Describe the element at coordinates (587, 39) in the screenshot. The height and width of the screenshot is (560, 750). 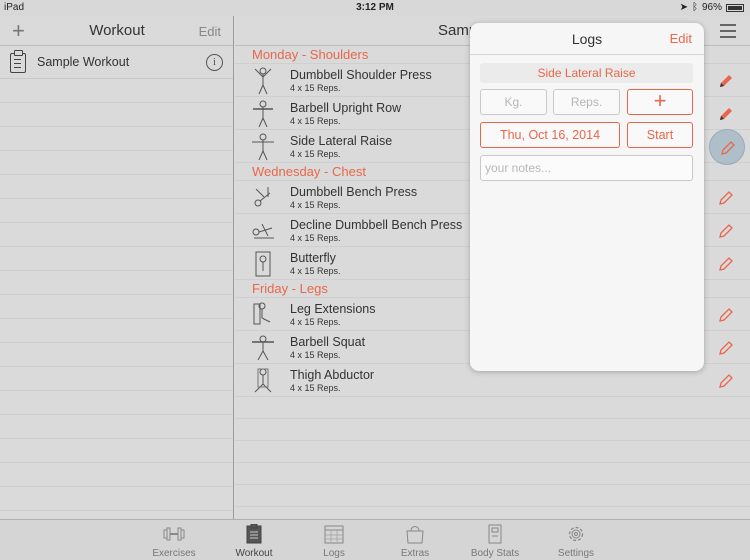
I see `logs-header: Logs Edit` at that location.